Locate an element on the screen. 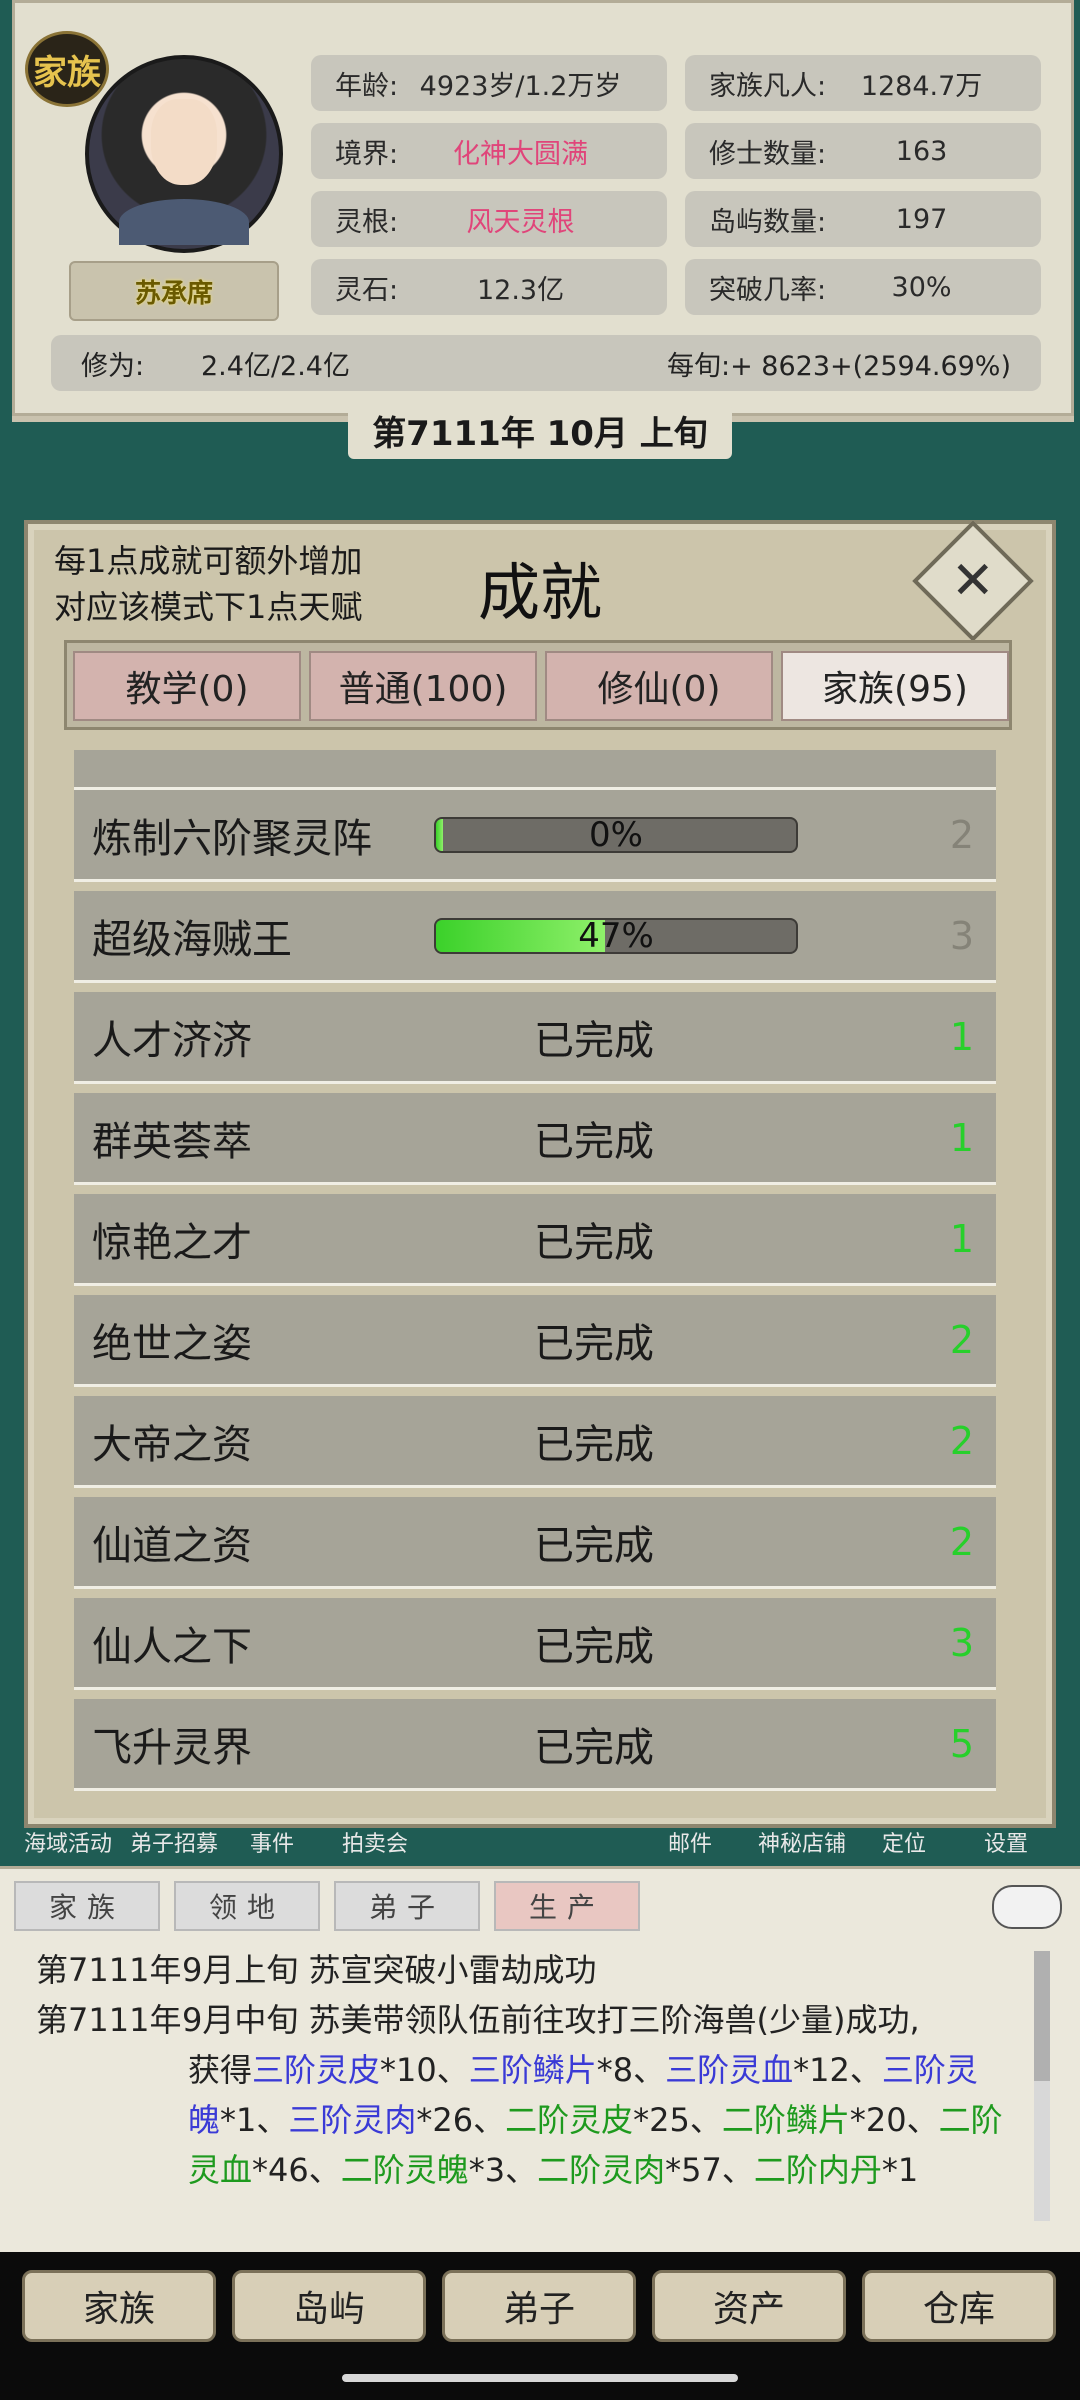  log-tab-disciples: 弟子 is located at coordinates (407, 1906).